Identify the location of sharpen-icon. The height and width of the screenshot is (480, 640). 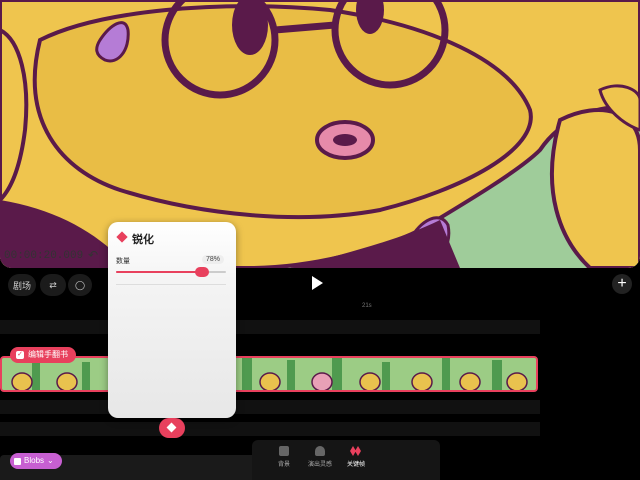
(122, 237).